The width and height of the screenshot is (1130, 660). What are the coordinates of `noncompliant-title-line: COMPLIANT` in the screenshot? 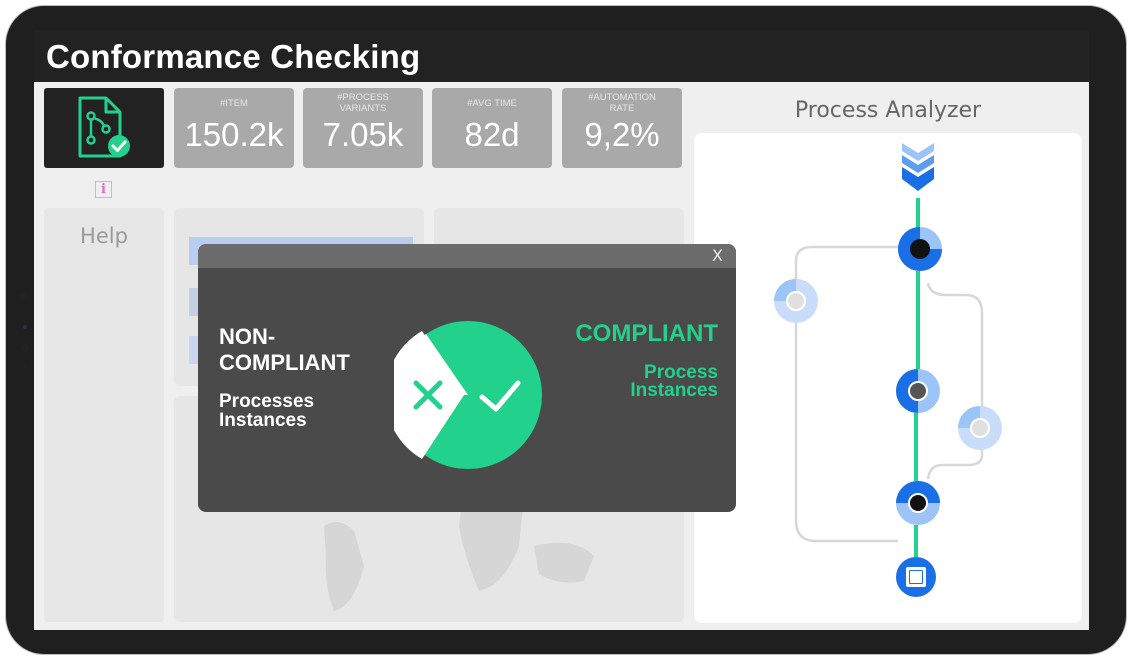 It's located at (284, 362).